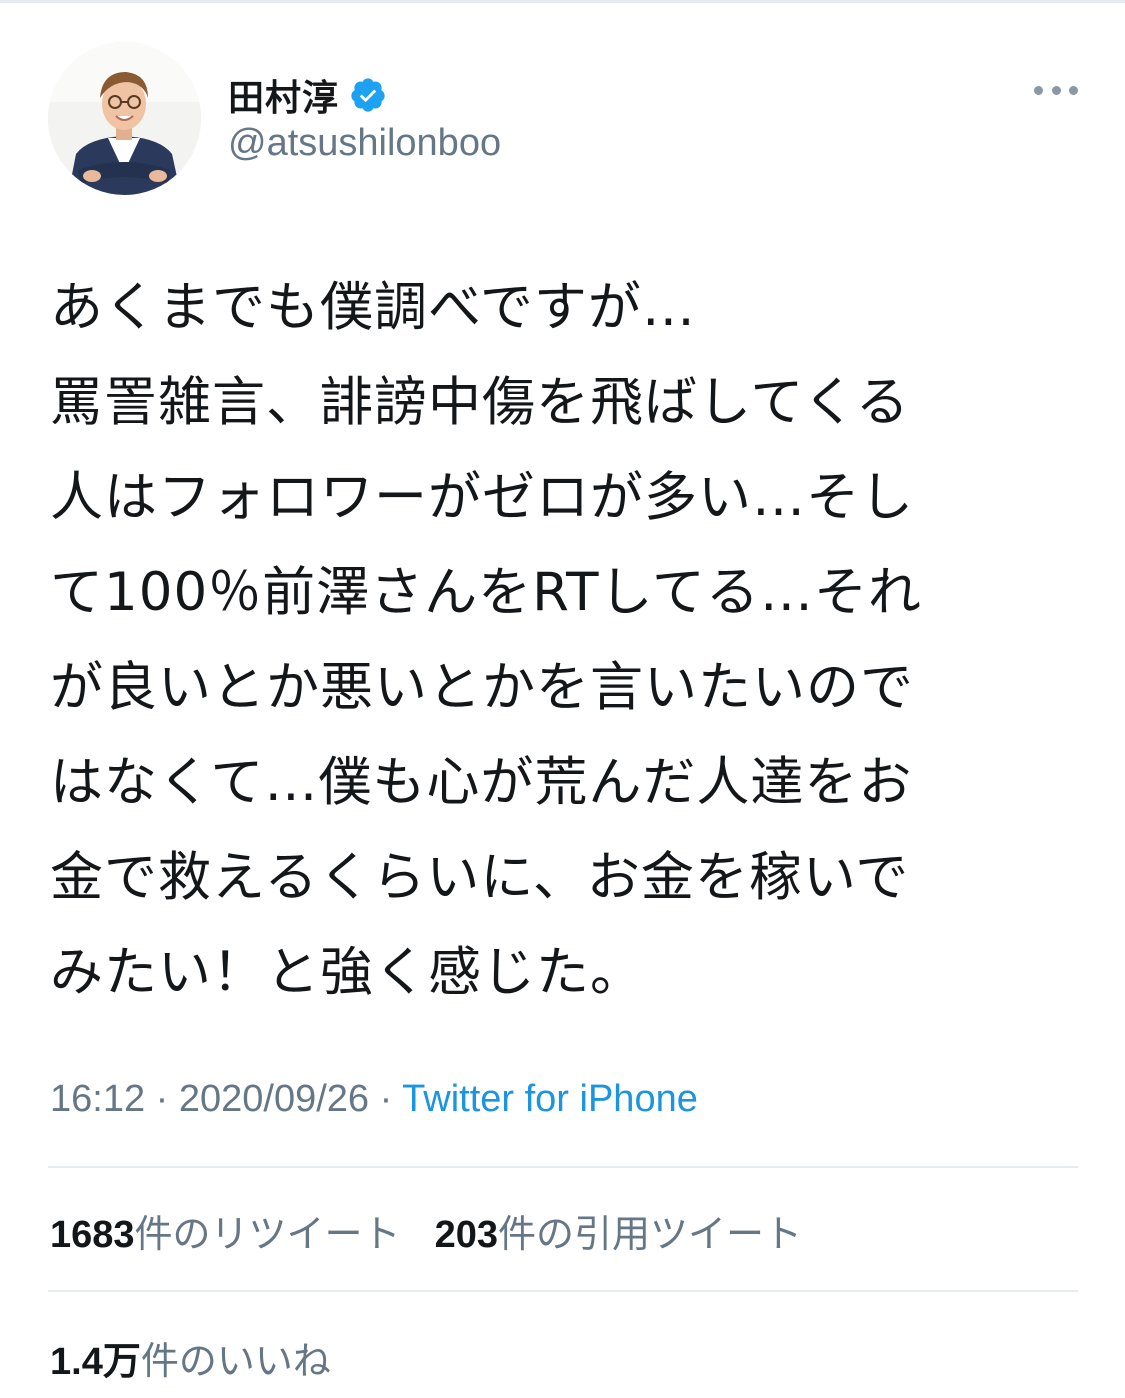 This screenshot has width=1125, height=1398. I want to click on tweet-source-link: Twitter for iPhone, so click(550, 1099).